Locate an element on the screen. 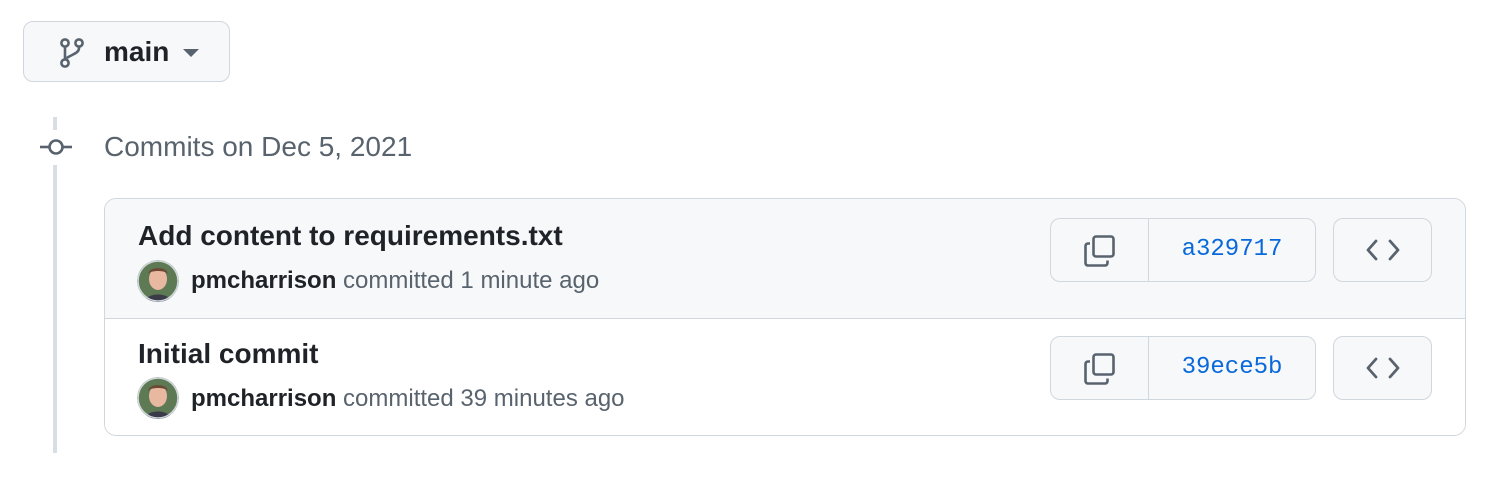 This screenshot has height=482, width=1500. commit-meta: pmcharrison committed 1 minute ago is located at coordinates (395, 281).